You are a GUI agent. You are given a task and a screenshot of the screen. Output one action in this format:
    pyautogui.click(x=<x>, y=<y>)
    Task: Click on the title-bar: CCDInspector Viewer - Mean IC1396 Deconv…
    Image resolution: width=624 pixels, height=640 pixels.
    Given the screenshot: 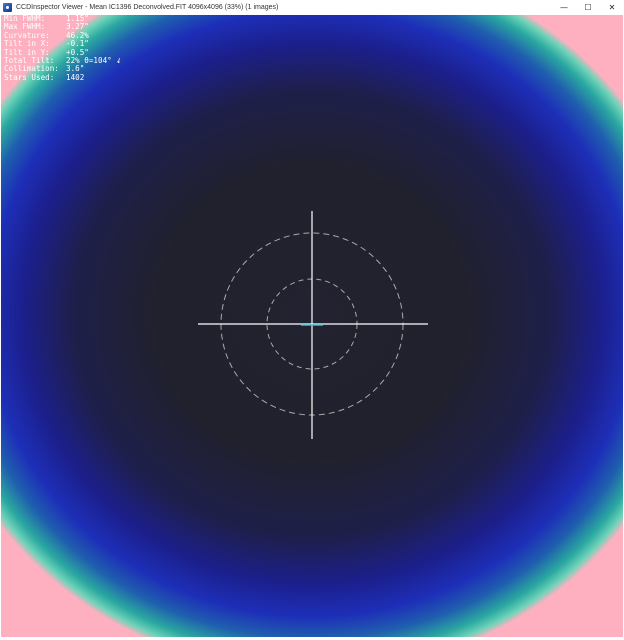 What is the action you would take?
    pyautogui.click(x=312, y=7)
    